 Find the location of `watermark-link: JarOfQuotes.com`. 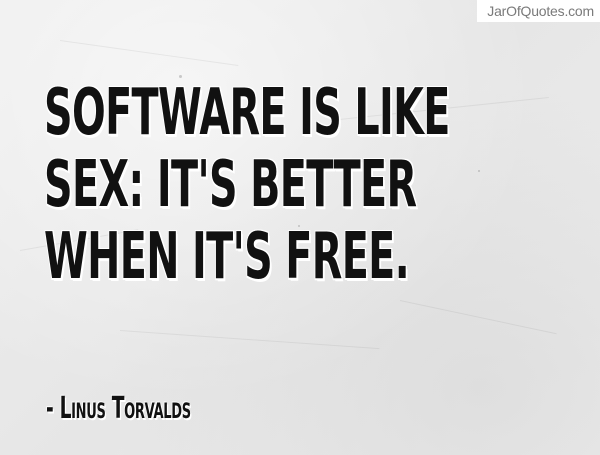

watermark-link: JarOfQuotes.com is located at coordinates (538, 11).